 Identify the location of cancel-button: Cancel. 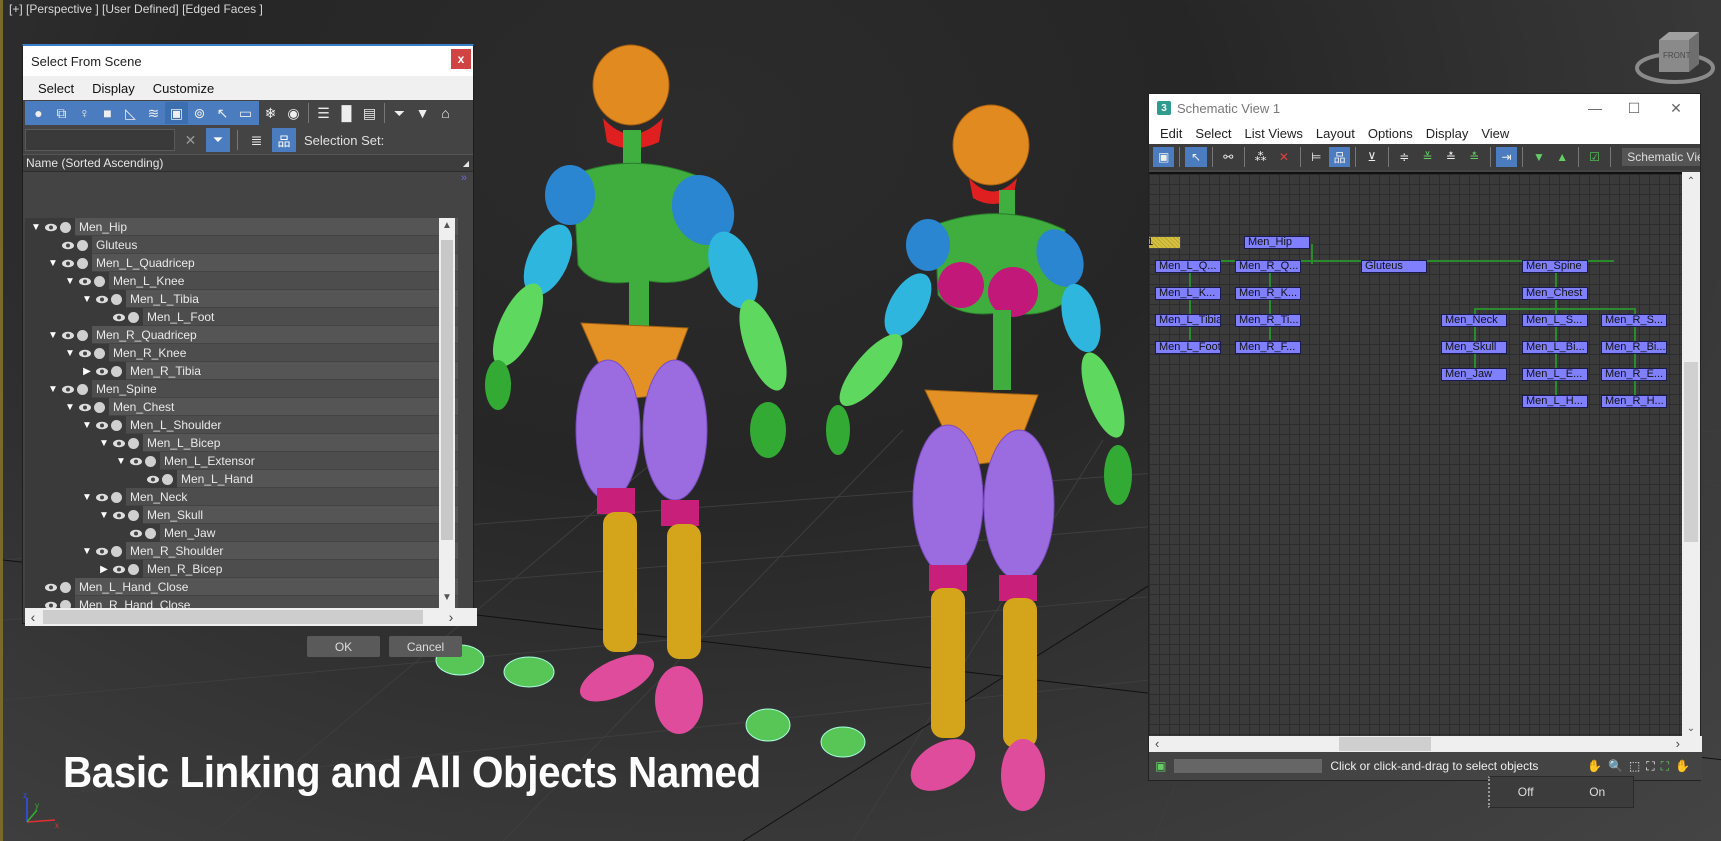
(425, 646).